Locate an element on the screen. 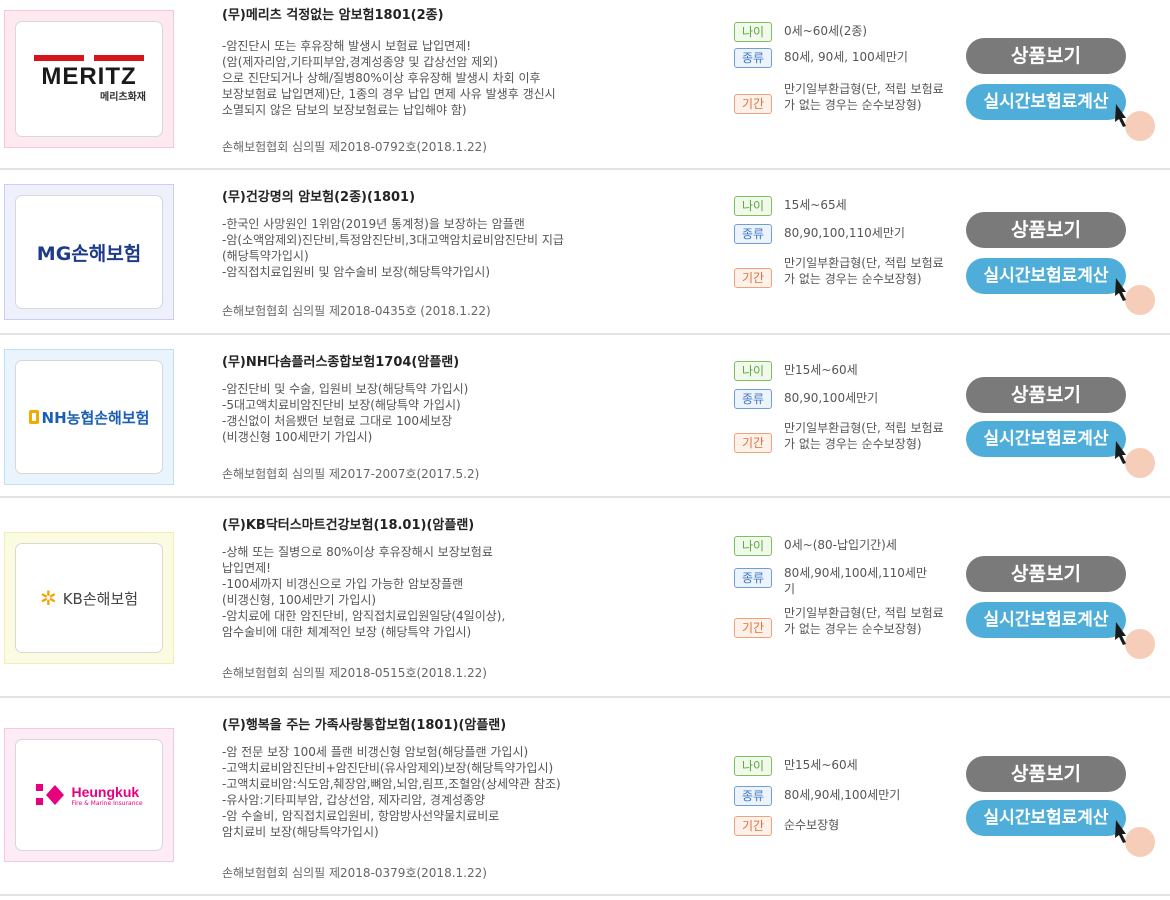 This screenshot has height=900, width=1170. company-logo: MG손해보험 is located at coordinates (89, 252).